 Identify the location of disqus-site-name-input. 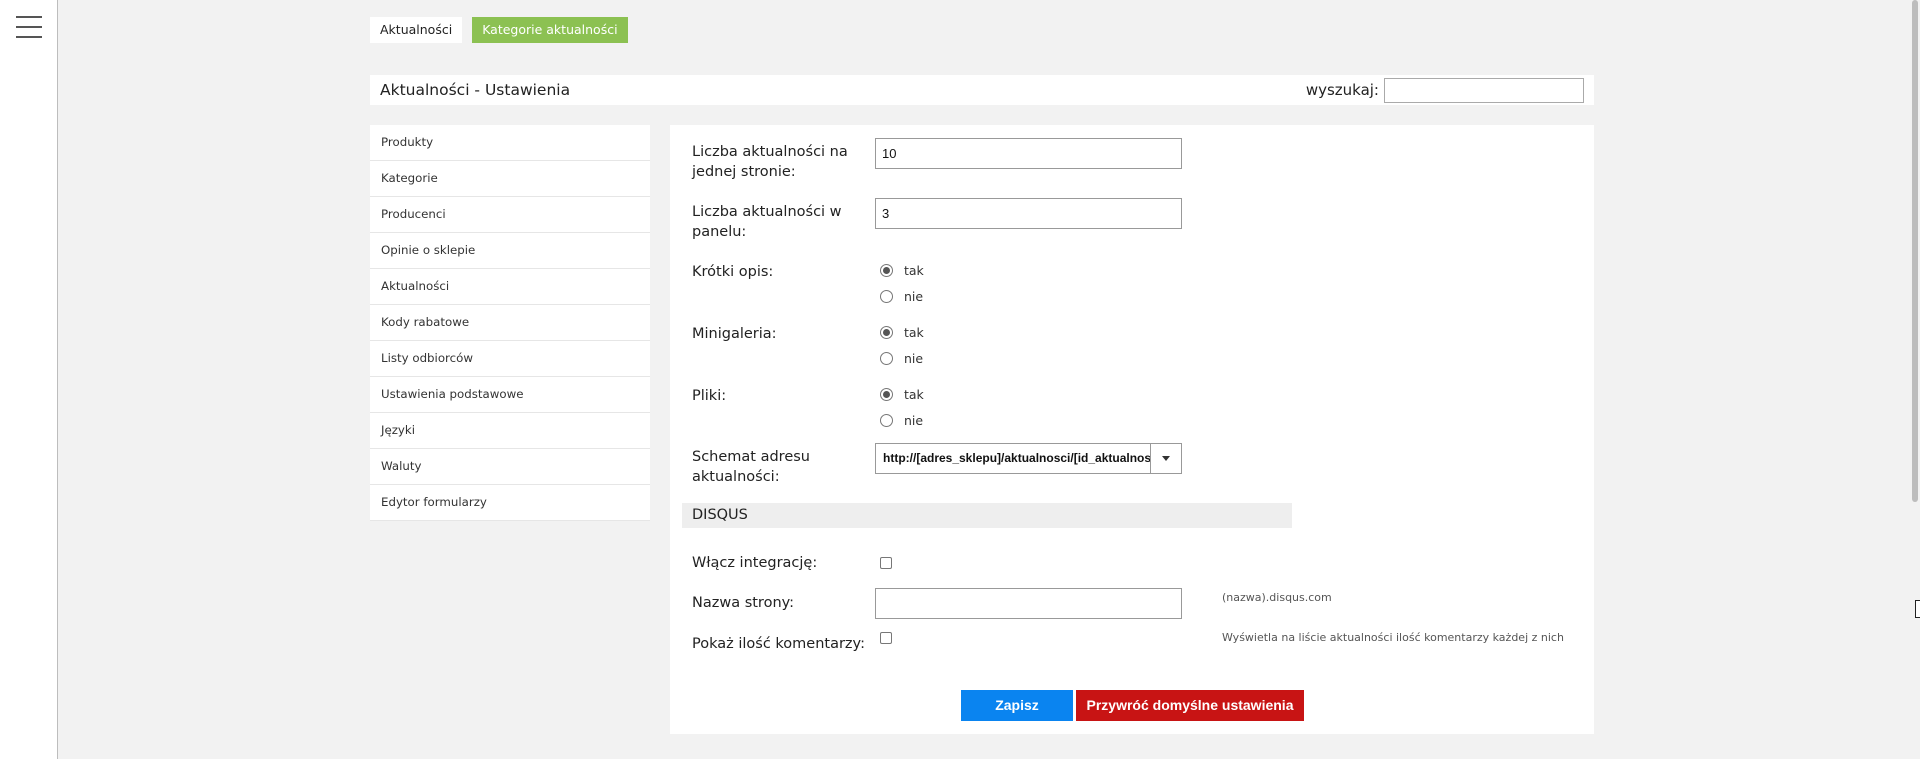
(1028, 603).